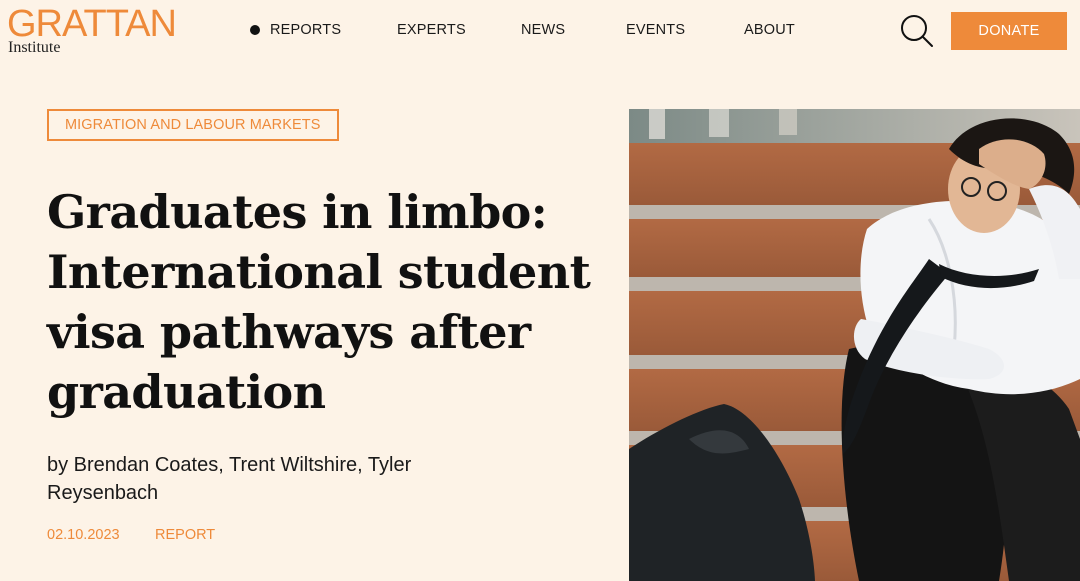 This screenshot has width=1080, height=581. I want to click on search-icon, so click(917, 31).